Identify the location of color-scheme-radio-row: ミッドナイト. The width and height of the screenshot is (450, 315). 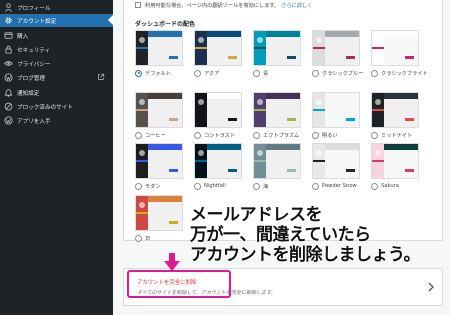
(391, 135).